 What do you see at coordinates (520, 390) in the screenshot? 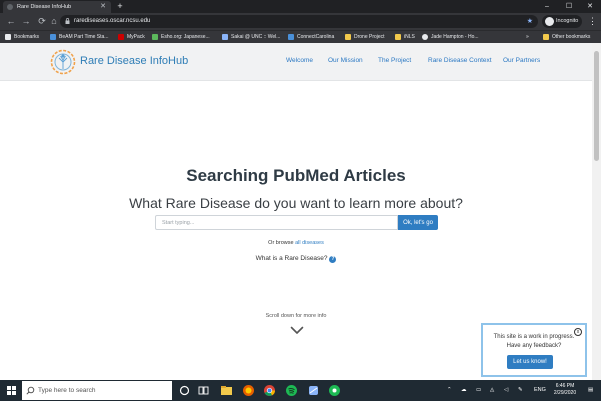
I see `pen-icon: ✎` at bounding box center [520, 390].